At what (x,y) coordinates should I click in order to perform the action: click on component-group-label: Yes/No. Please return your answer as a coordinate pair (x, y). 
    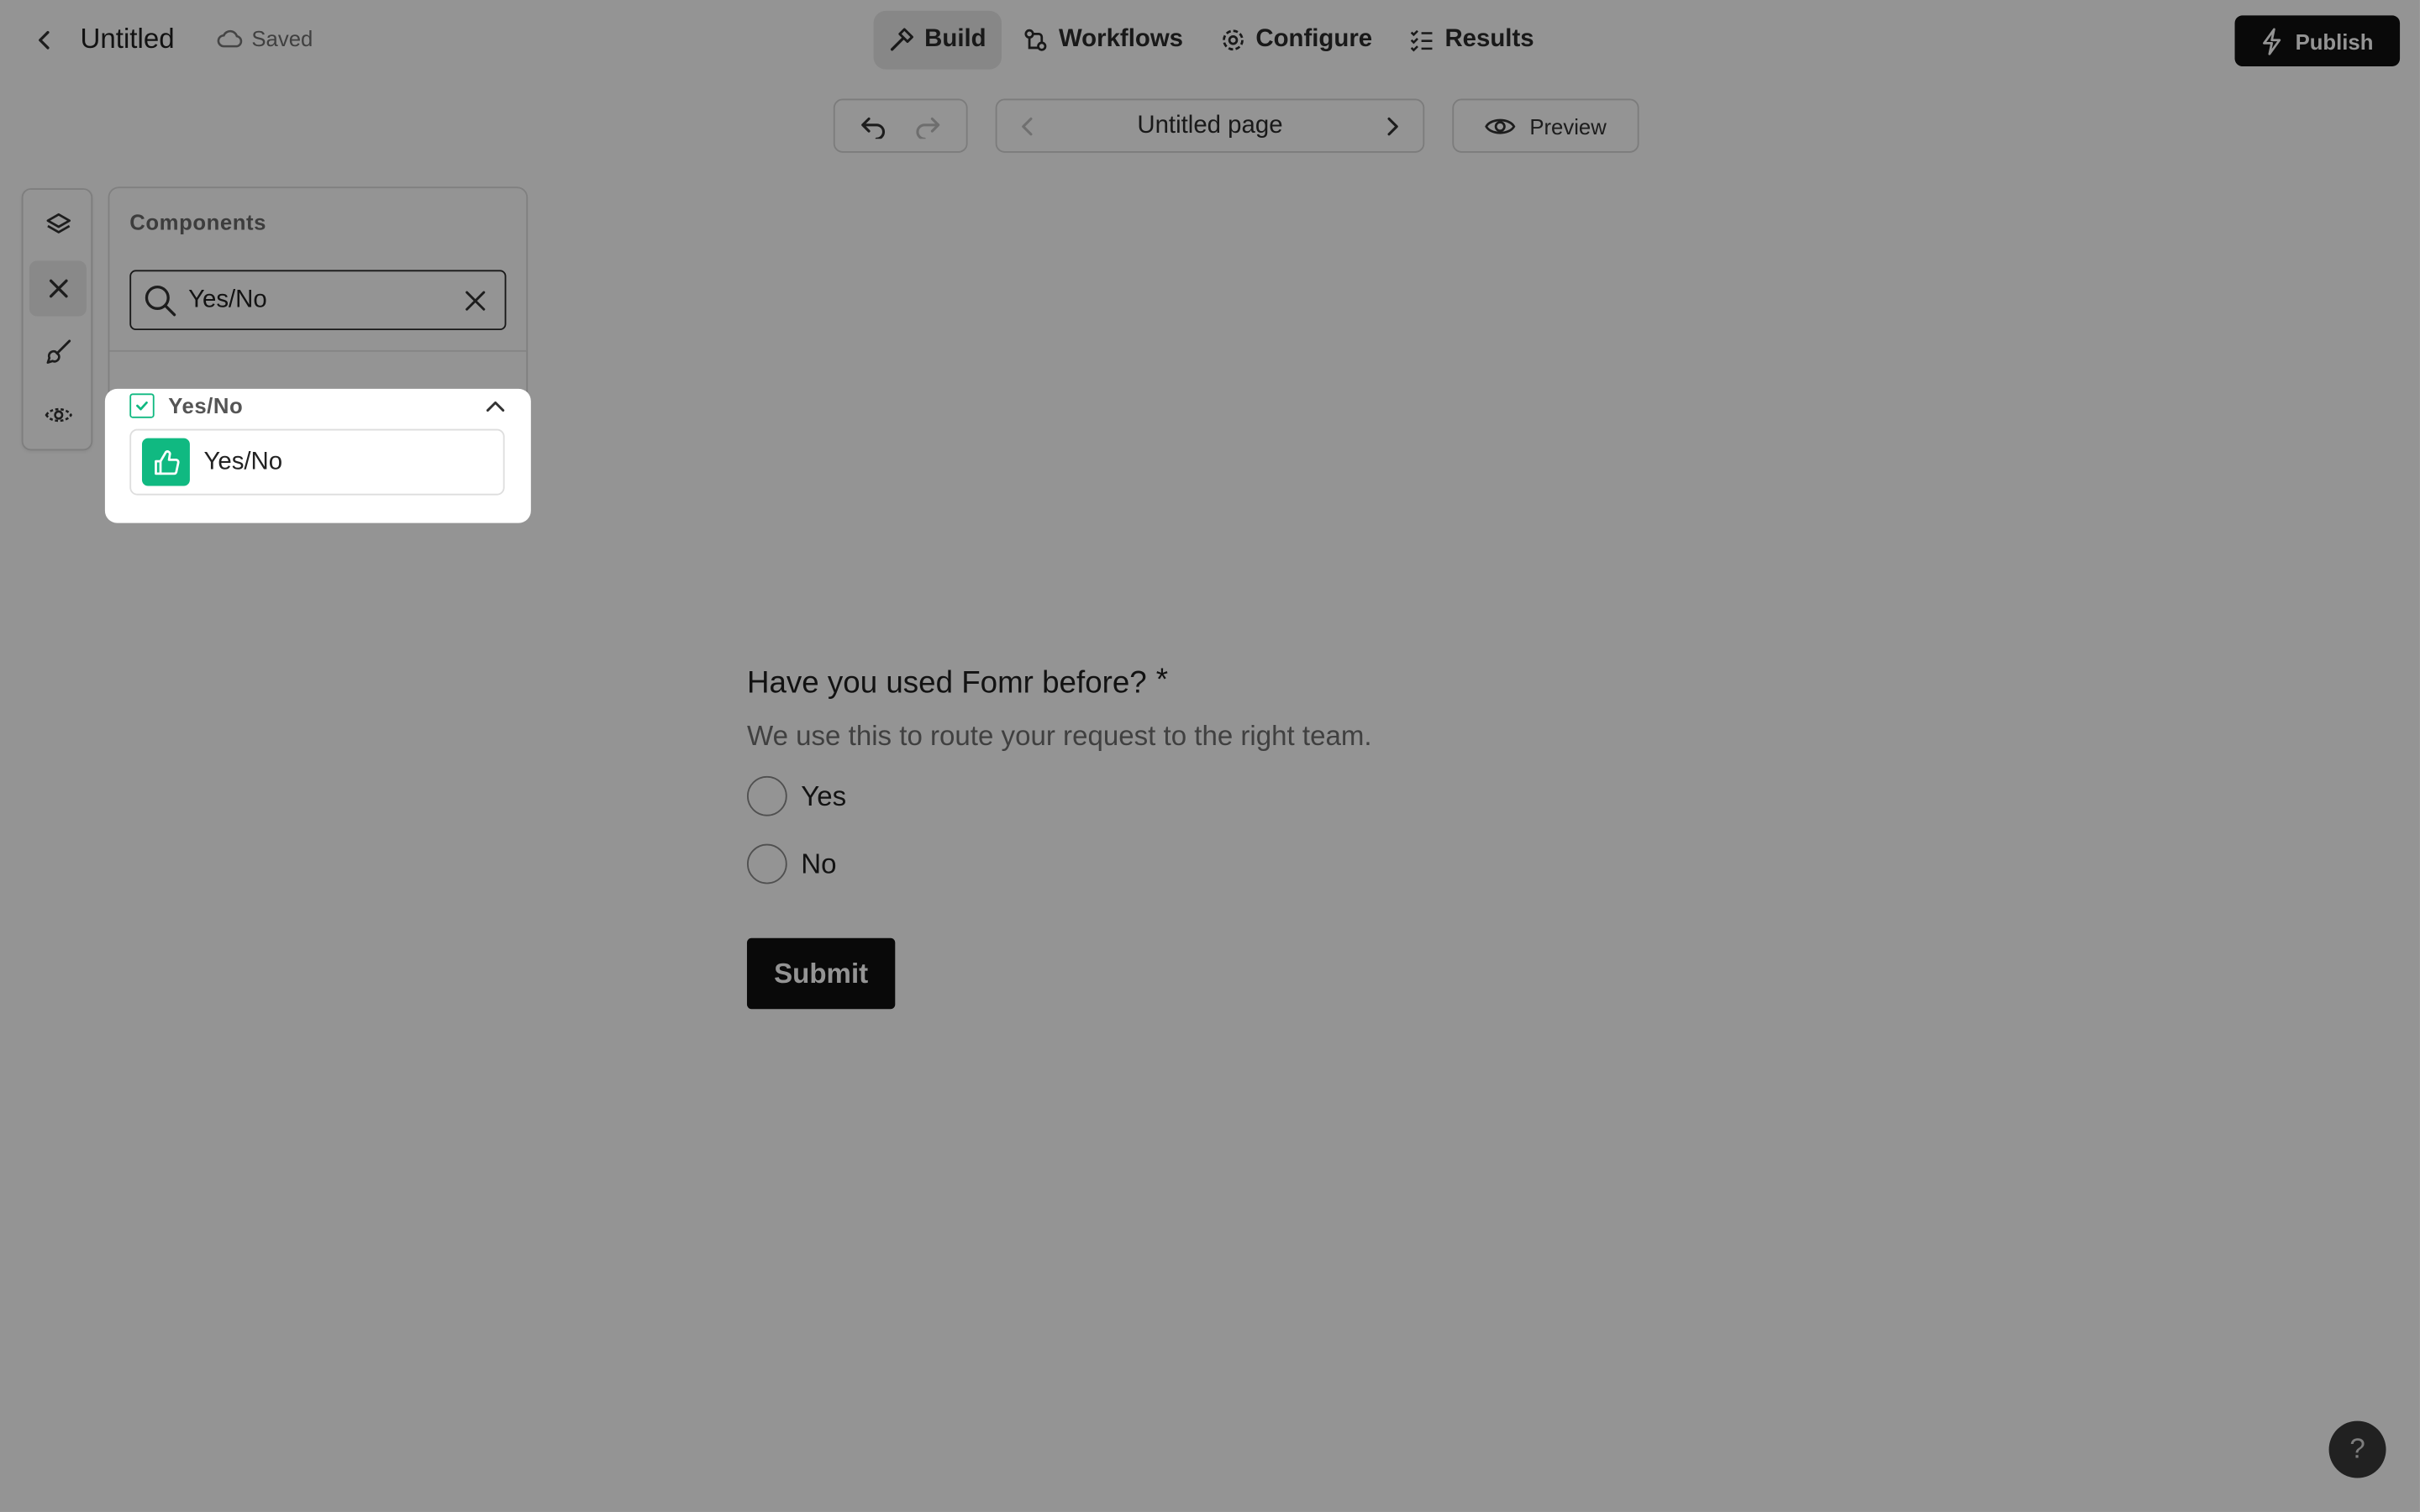
    Looking at the image, I should click on (206, 405).